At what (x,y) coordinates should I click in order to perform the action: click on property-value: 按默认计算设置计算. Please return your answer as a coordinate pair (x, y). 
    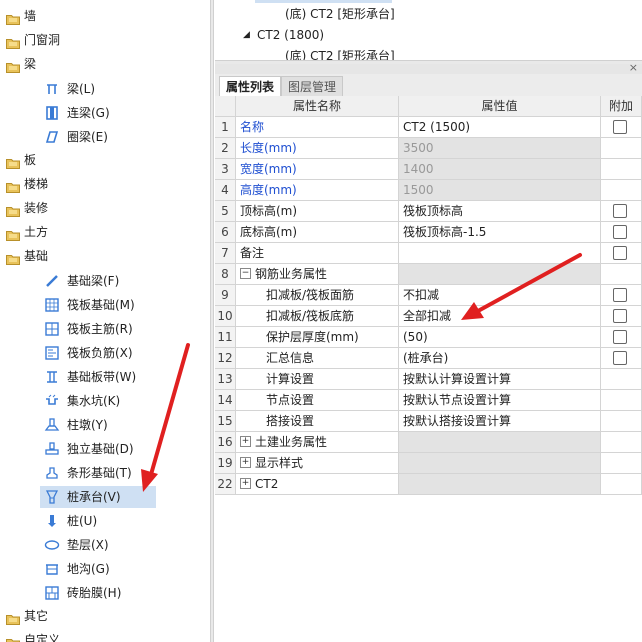
    Looking at the image, I should click on (500, 379).